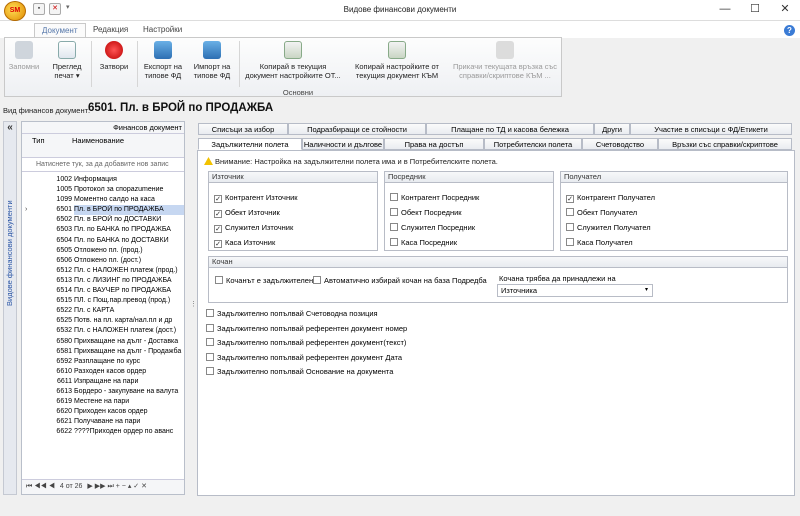  I want to click on table-row: 6610 Разходен касов ордер, so click(103, 372).